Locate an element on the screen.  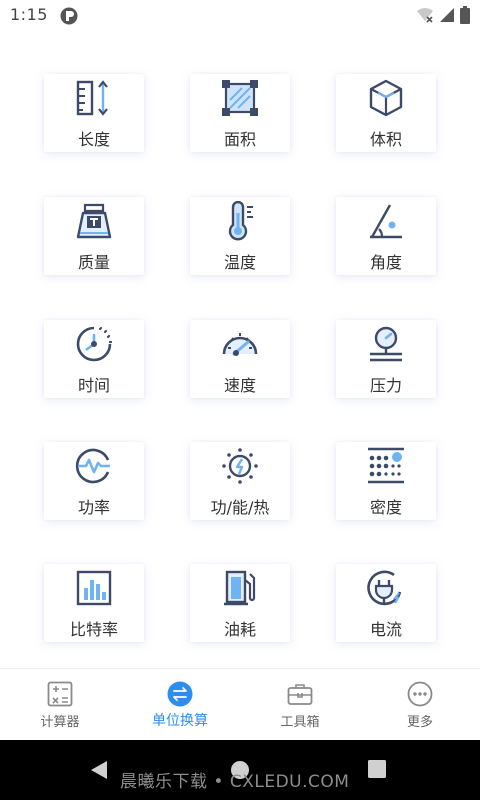
unit-tile-bitrate: 比特率 is located at coordinates (94, 603).